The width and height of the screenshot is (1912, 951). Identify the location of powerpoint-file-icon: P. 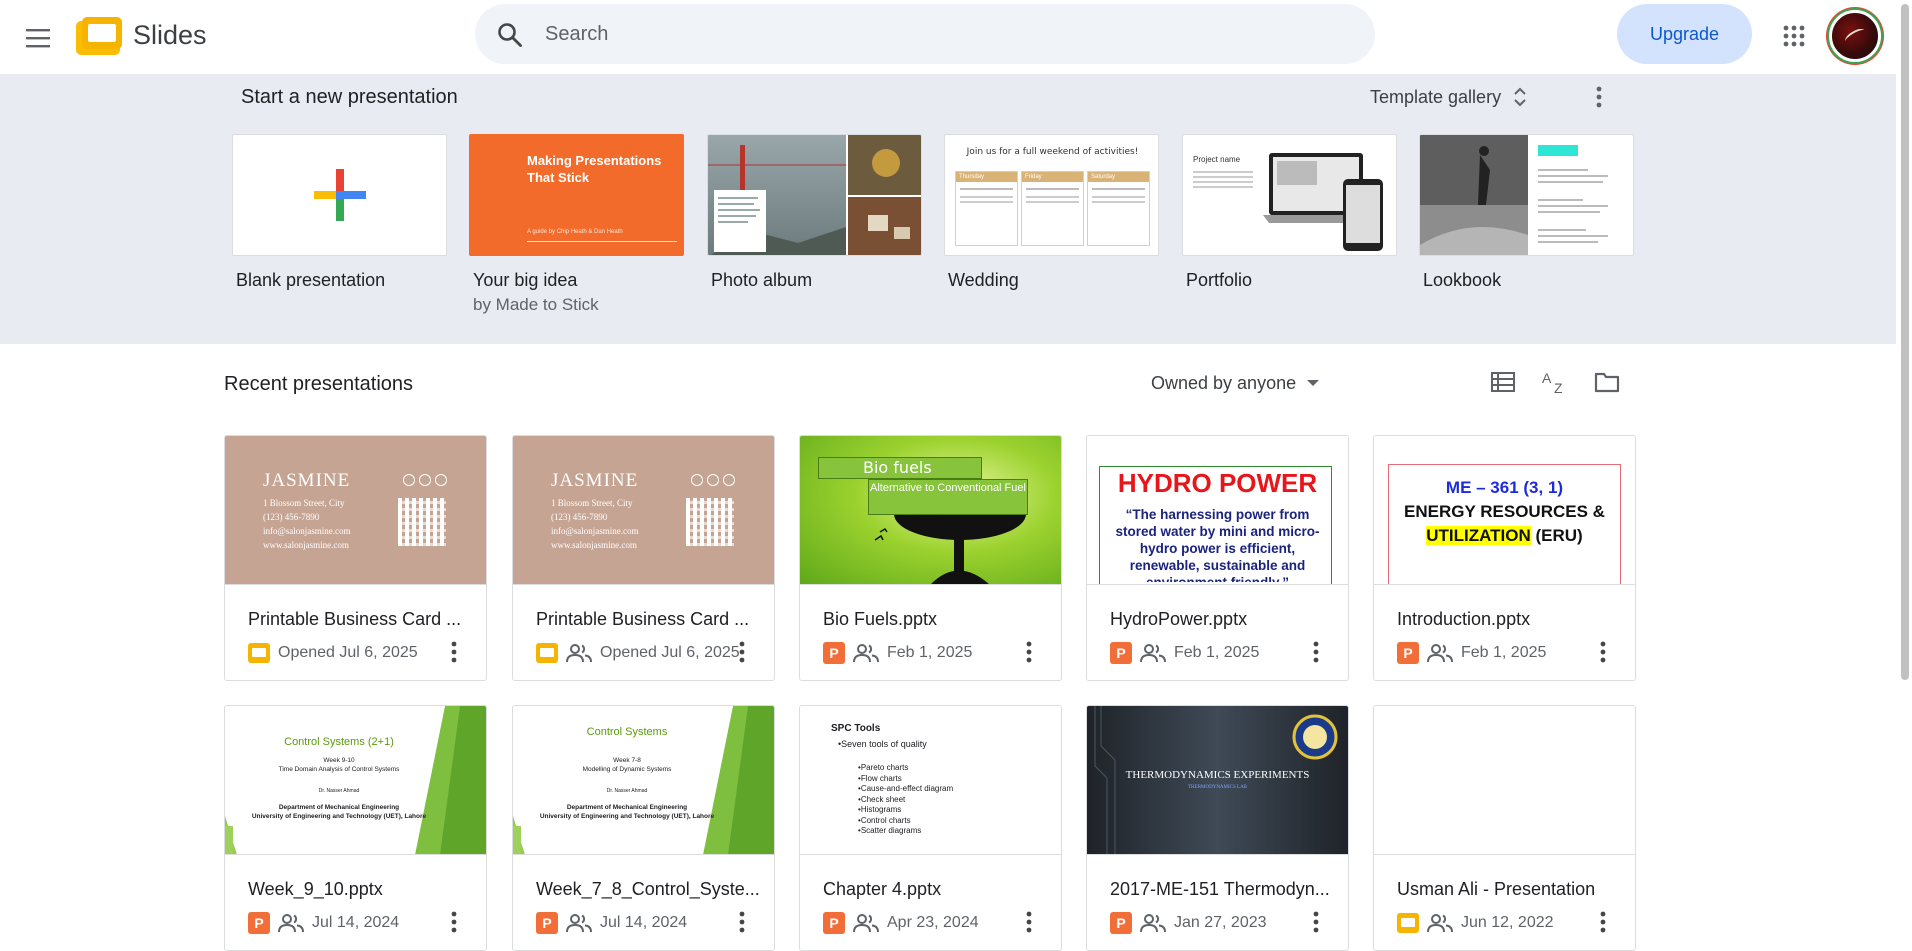
(547, 923).